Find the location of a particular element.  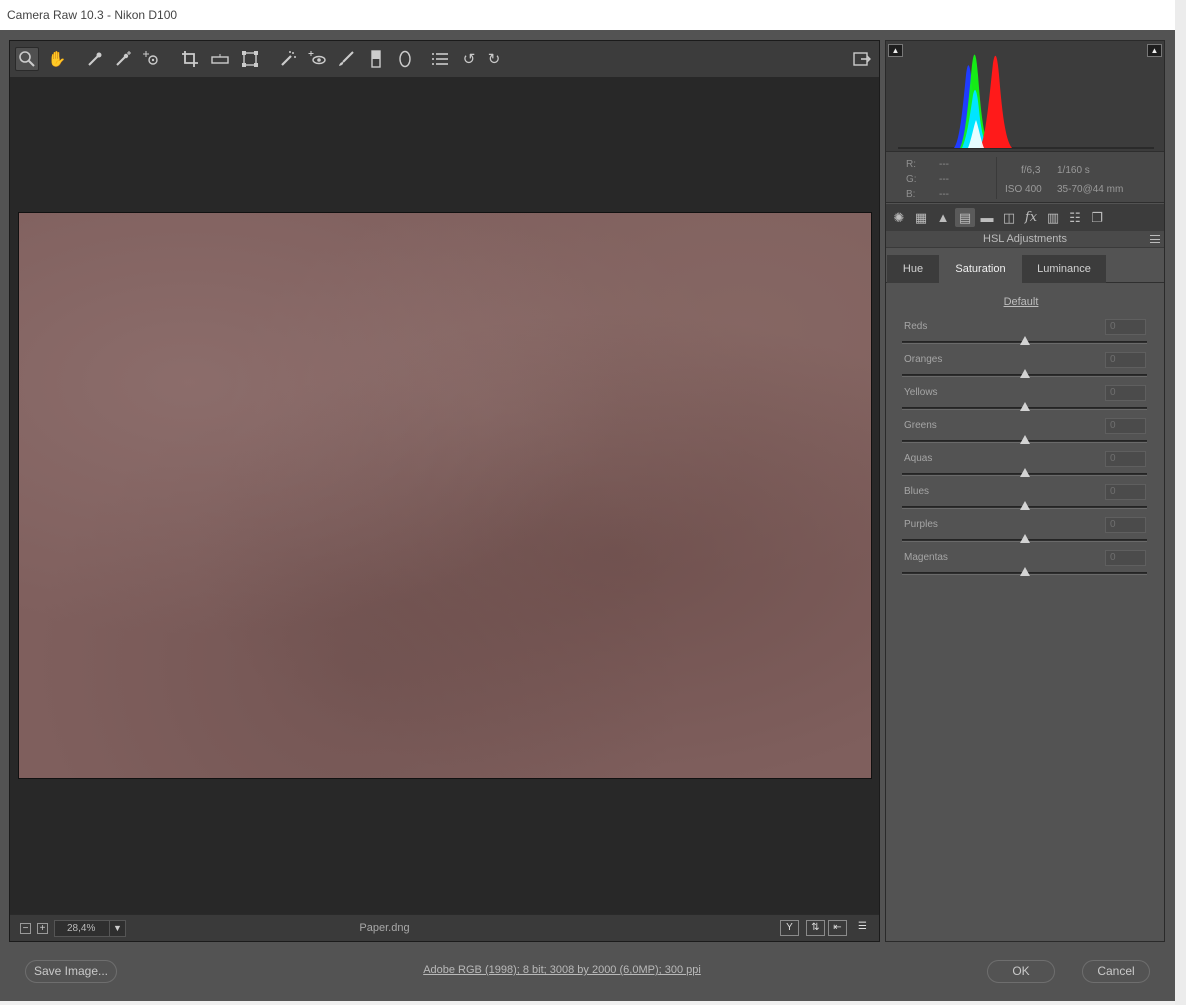

panel-title: HSL Adjustments is located at coordinates (1025, 239).